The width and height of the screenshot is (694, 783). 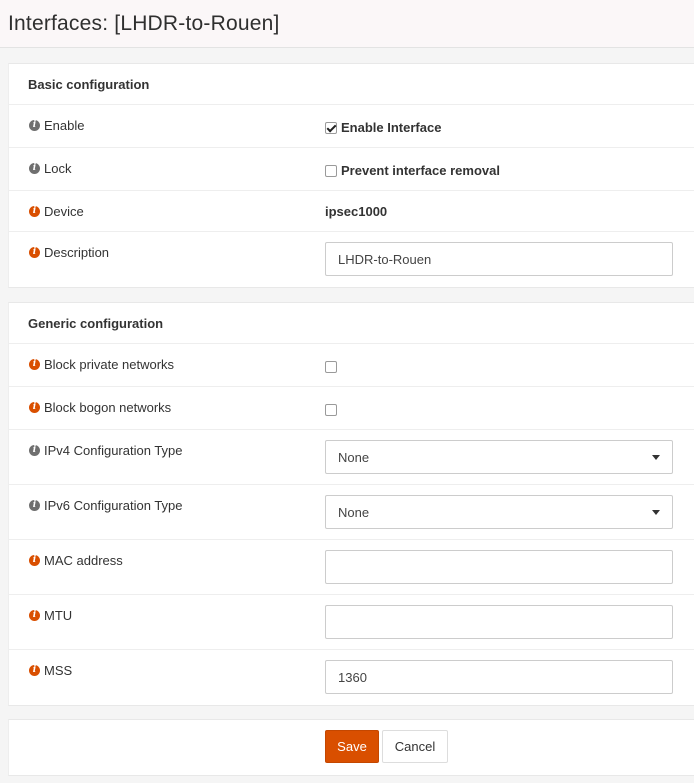 I want to click on block-private-control, so click(x=331, y=365).